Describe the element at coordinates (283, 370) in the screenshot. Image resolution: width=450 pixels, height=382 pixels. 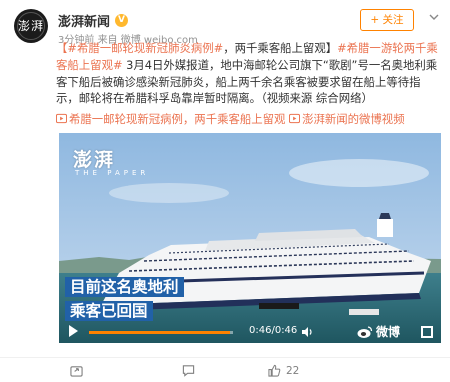
I see `like-button: 22` at that location.